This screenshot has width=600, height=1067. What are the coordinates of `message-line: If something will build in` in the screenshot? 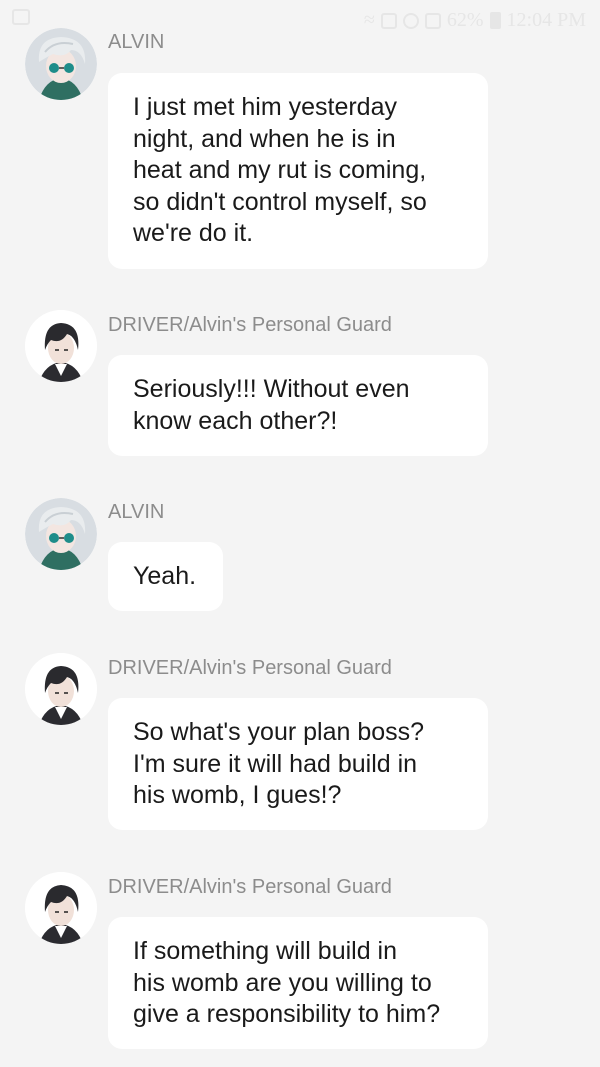 It's located at (265, 951).